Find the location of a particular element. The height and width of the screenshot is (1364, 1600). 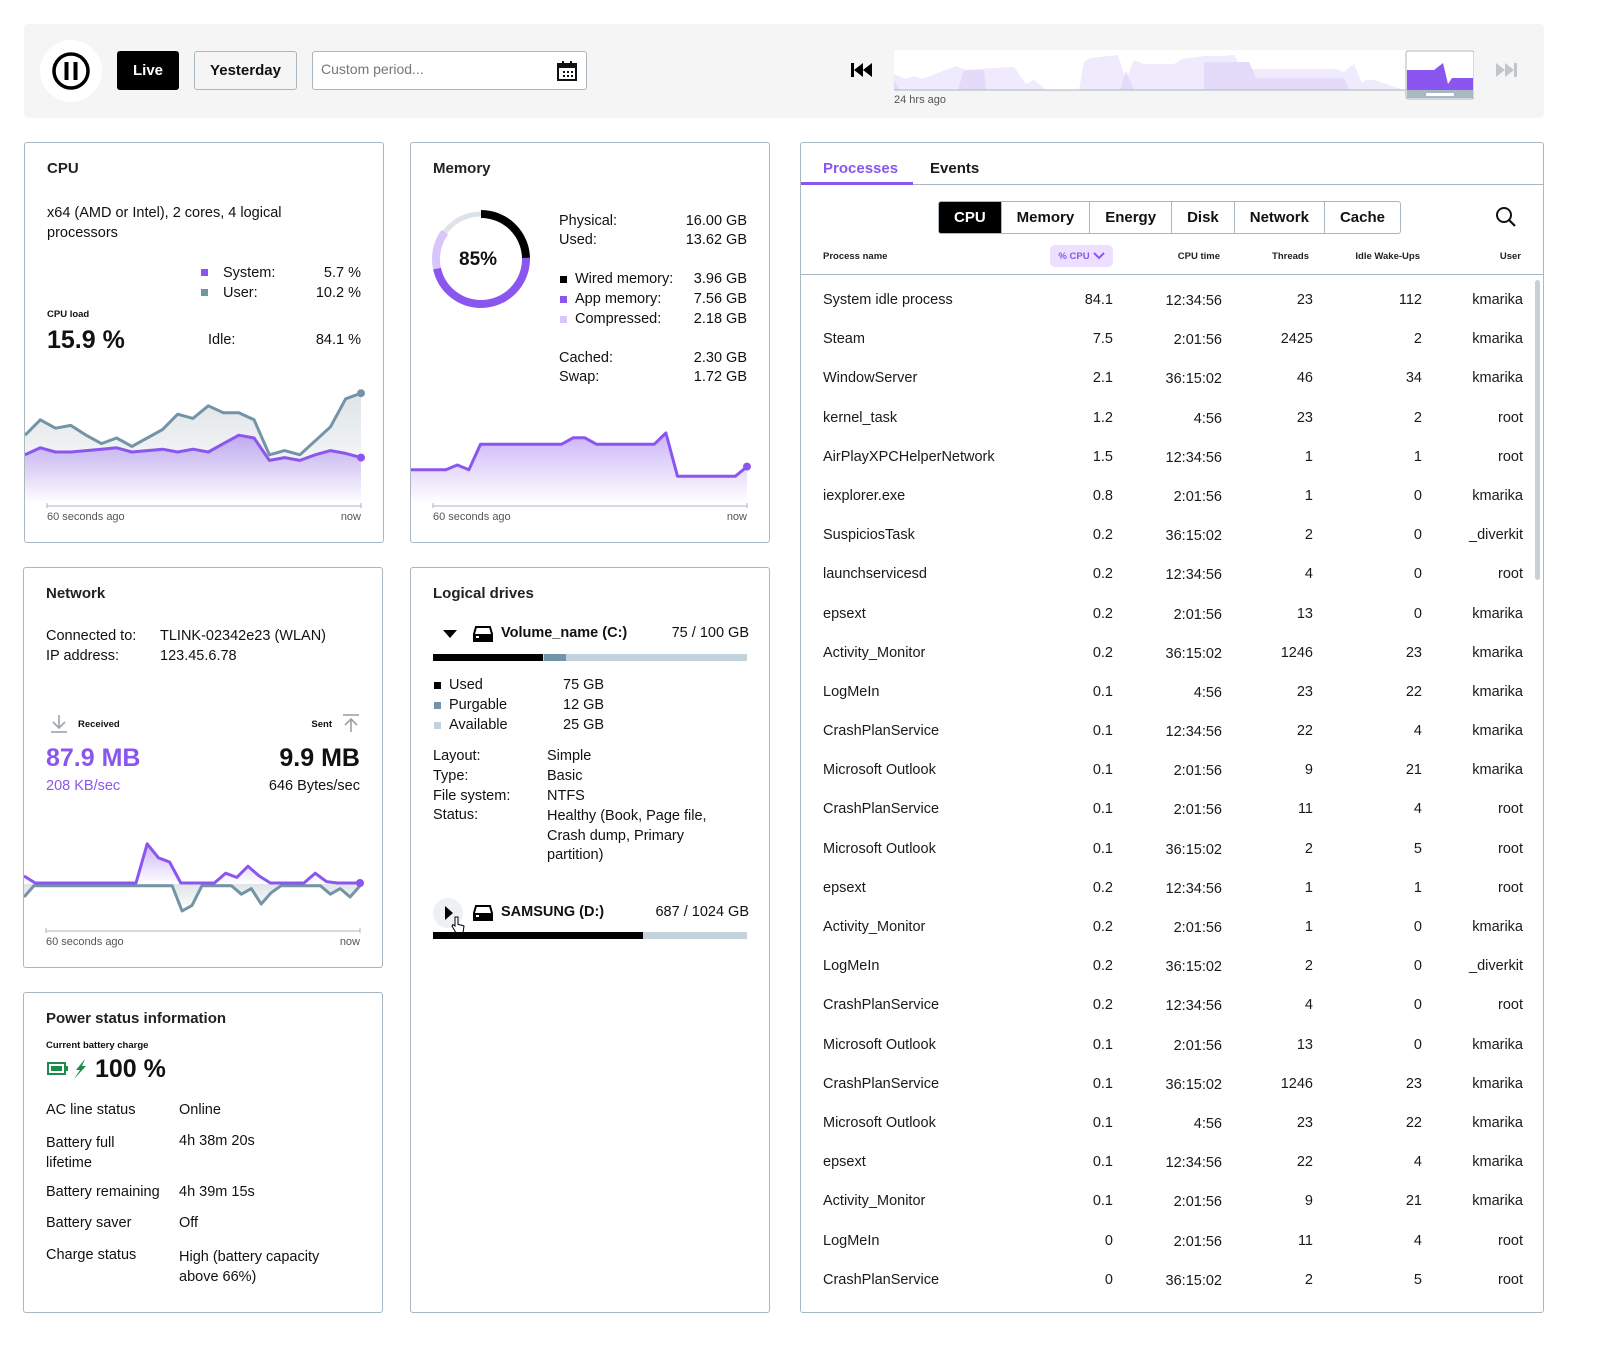

process-name-cell: Activity_Monitor is located at coordinates (874, 1201).